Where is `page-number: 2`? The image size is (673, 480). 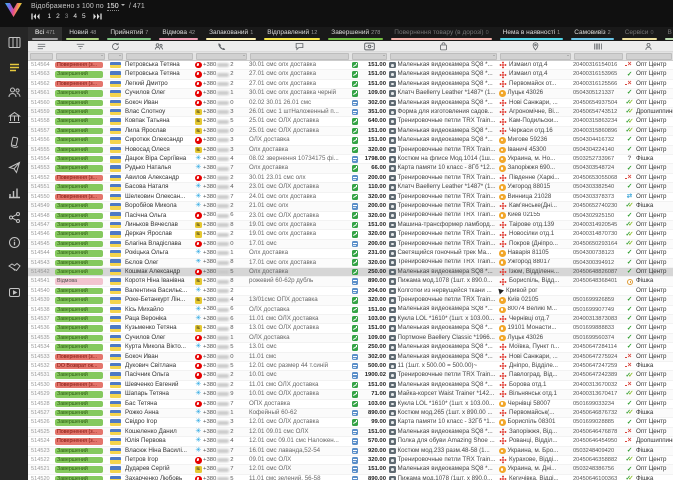
page-number: 2 is located at coordinates (58, 16).